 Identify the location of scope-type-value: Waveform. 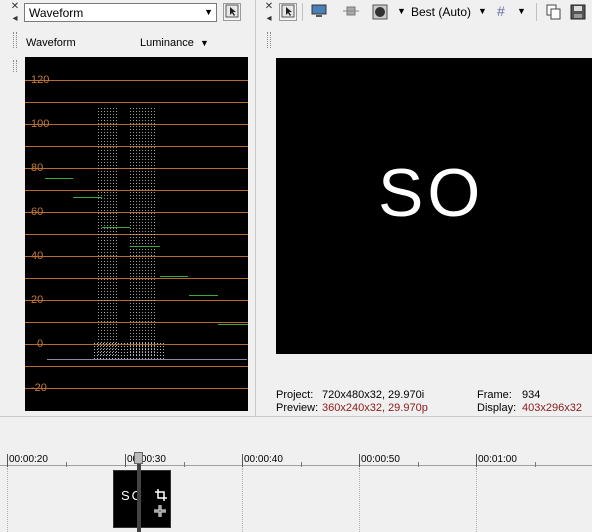
(56, 13).